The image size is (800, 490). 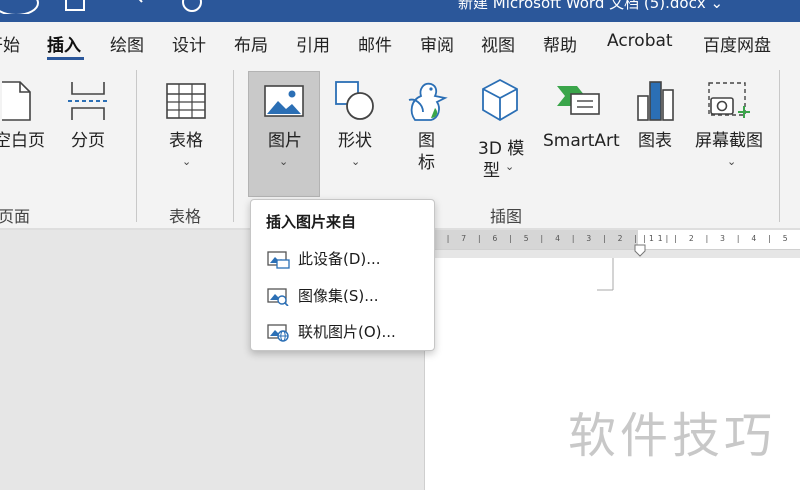 I want to click on 3d-models-icon, so click(x=500, y=100).